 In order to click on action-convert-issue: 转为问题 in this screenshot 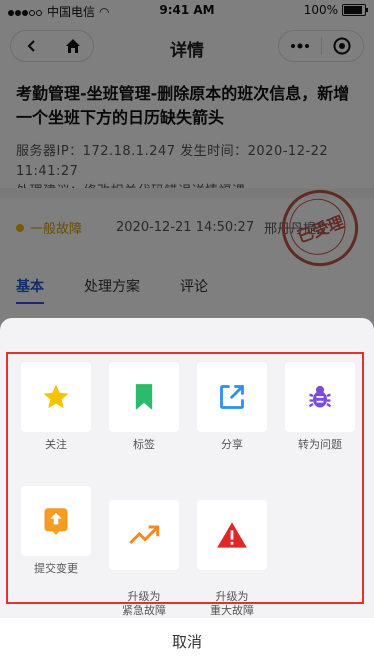, I will do `click(320, 407)`.